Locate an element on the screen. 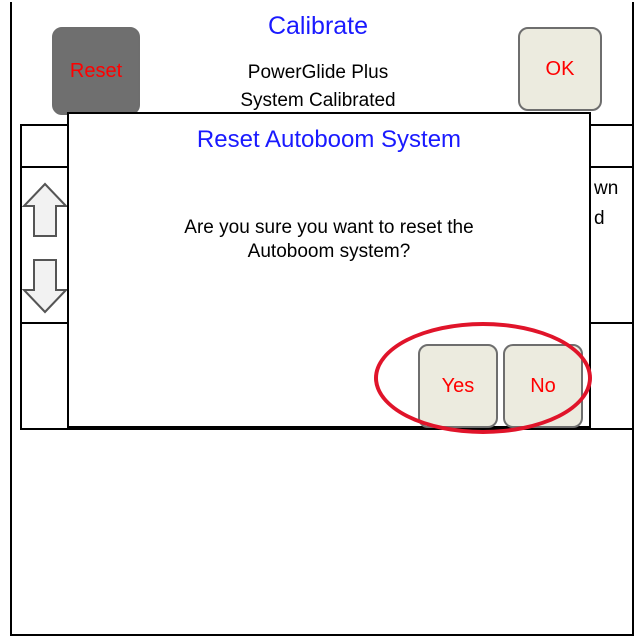 The height and width of the screenshot is (640, 636). background-text: d is located at coordinates (599, 218).